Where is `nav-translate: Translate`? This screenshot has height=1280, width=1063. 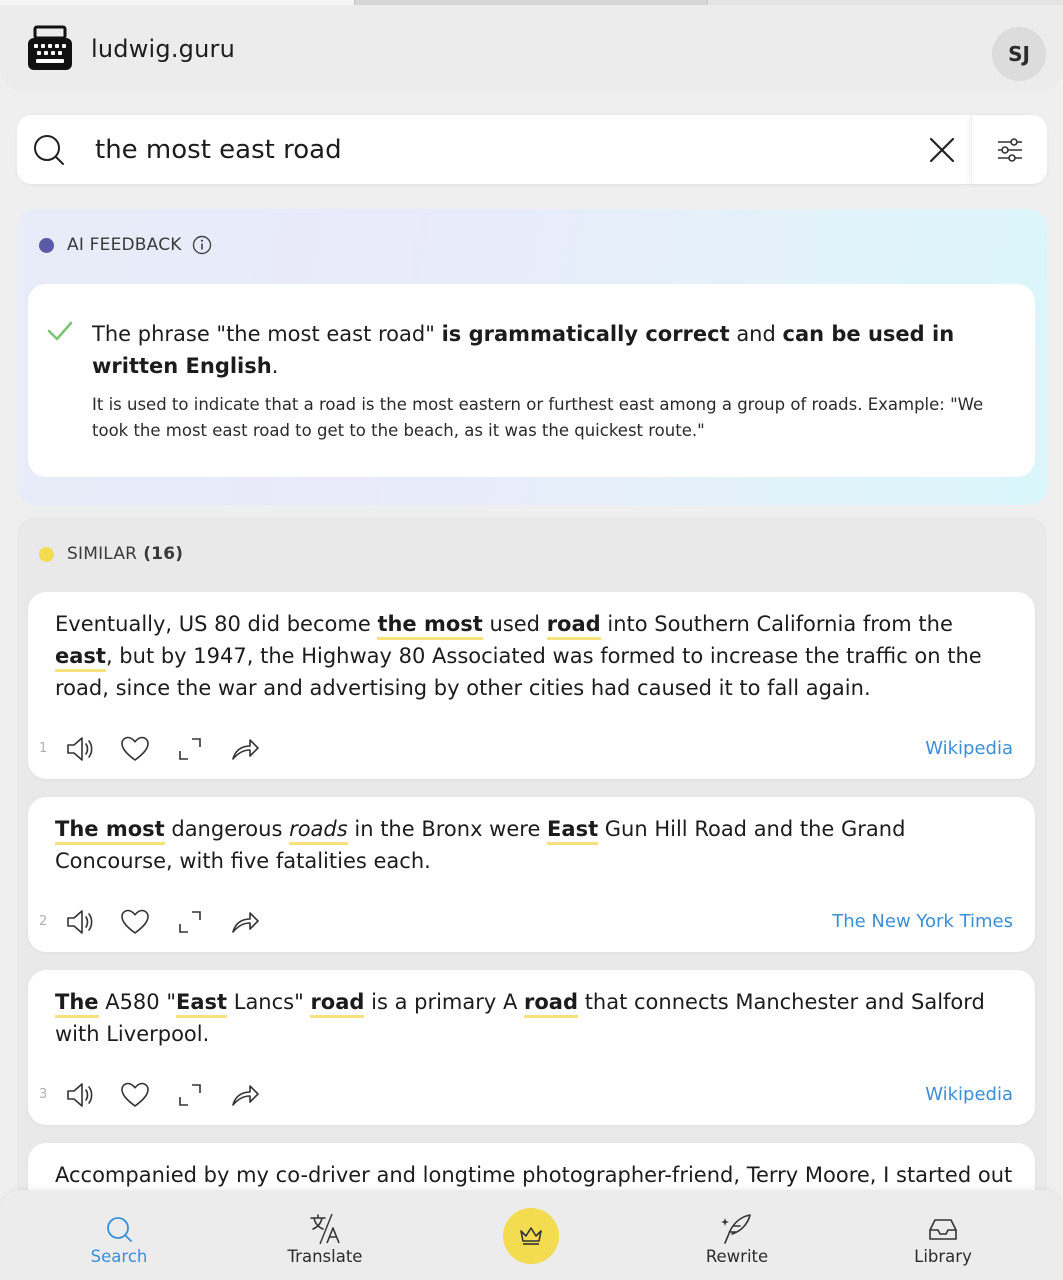
nav-translate: Translate is located at coordinates (325, 1239).